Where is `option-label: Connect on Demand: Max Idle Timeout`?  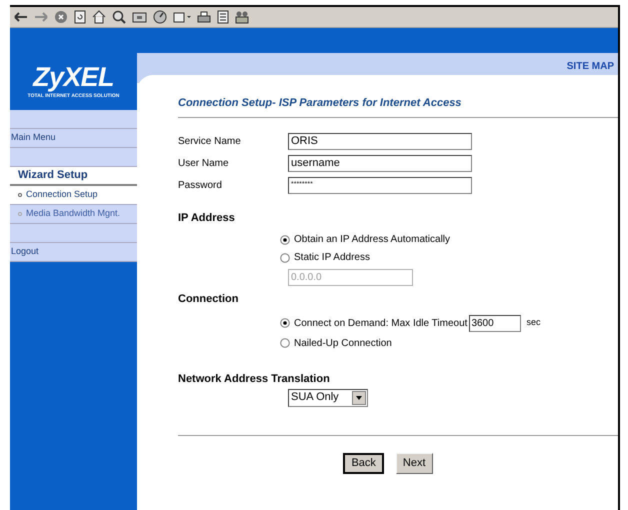
option-label: Connect on Demand: Max Idle Timeout is located at coordinates (381, 323).